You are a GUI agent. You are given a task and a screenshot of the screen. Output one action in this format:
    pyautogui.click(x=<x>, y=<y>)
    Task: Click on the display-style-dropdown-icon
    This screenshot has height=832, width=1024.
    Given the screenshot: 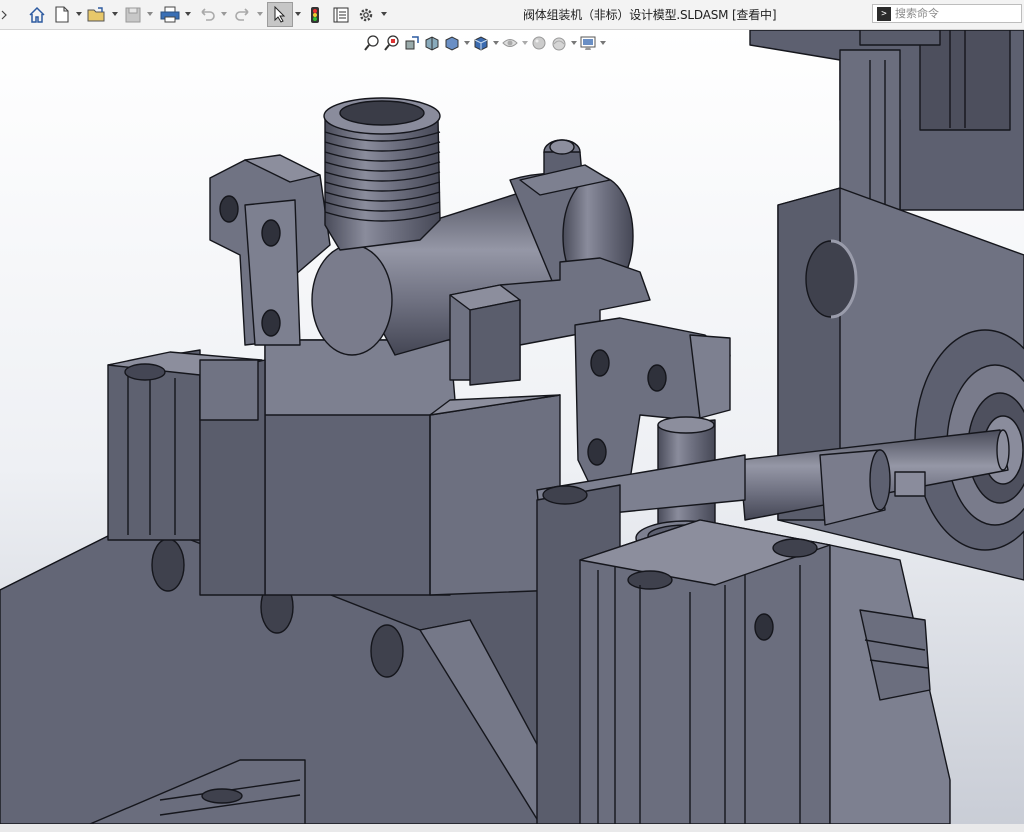 What is the action you would take?
    pyautogui.click(x=495, y=43)
    